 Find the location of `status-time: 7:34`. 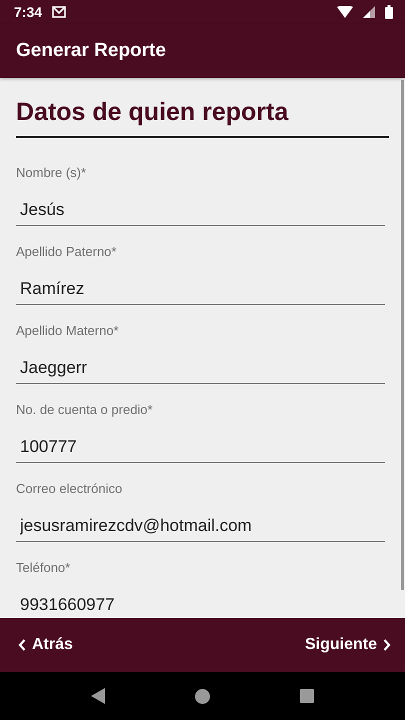

status-time: 7:34 is located at coordinates (28, 12).